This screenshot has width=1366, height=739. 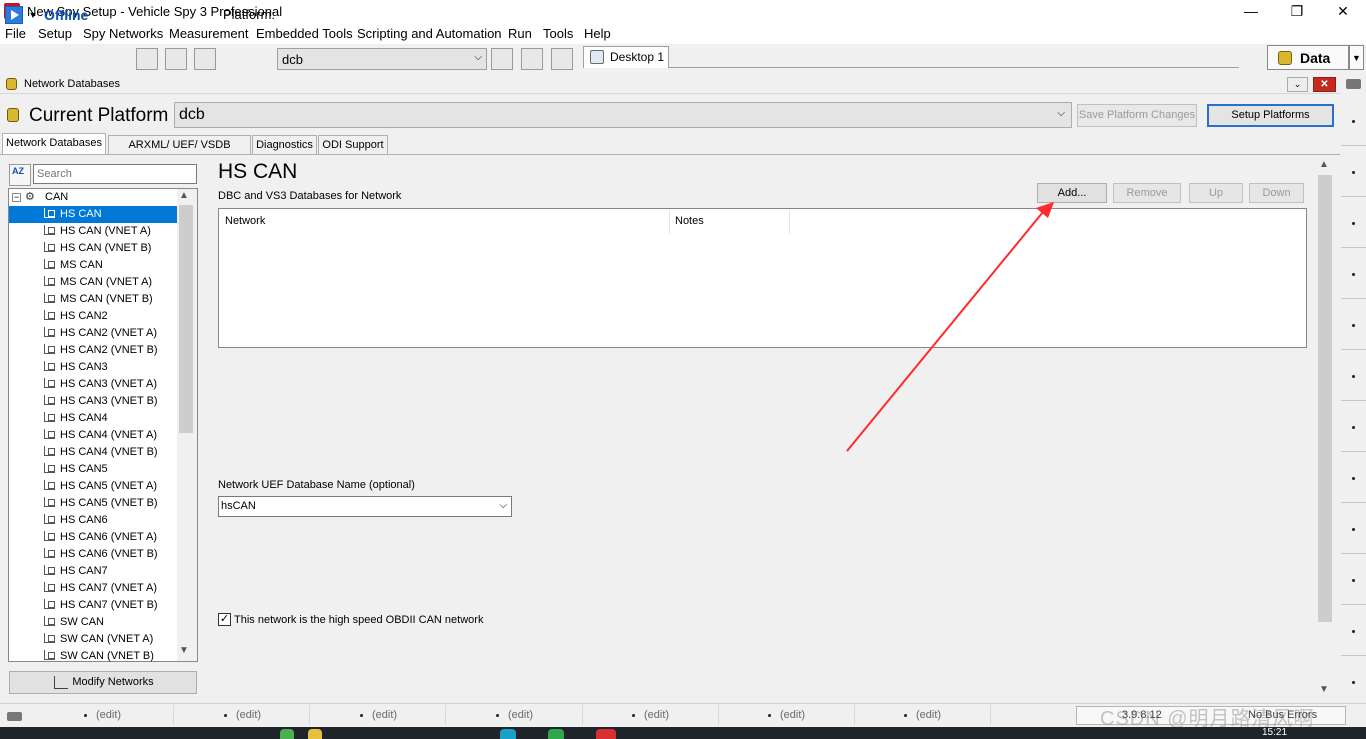 I want to click on taskbar, so click(x=683, y=733).